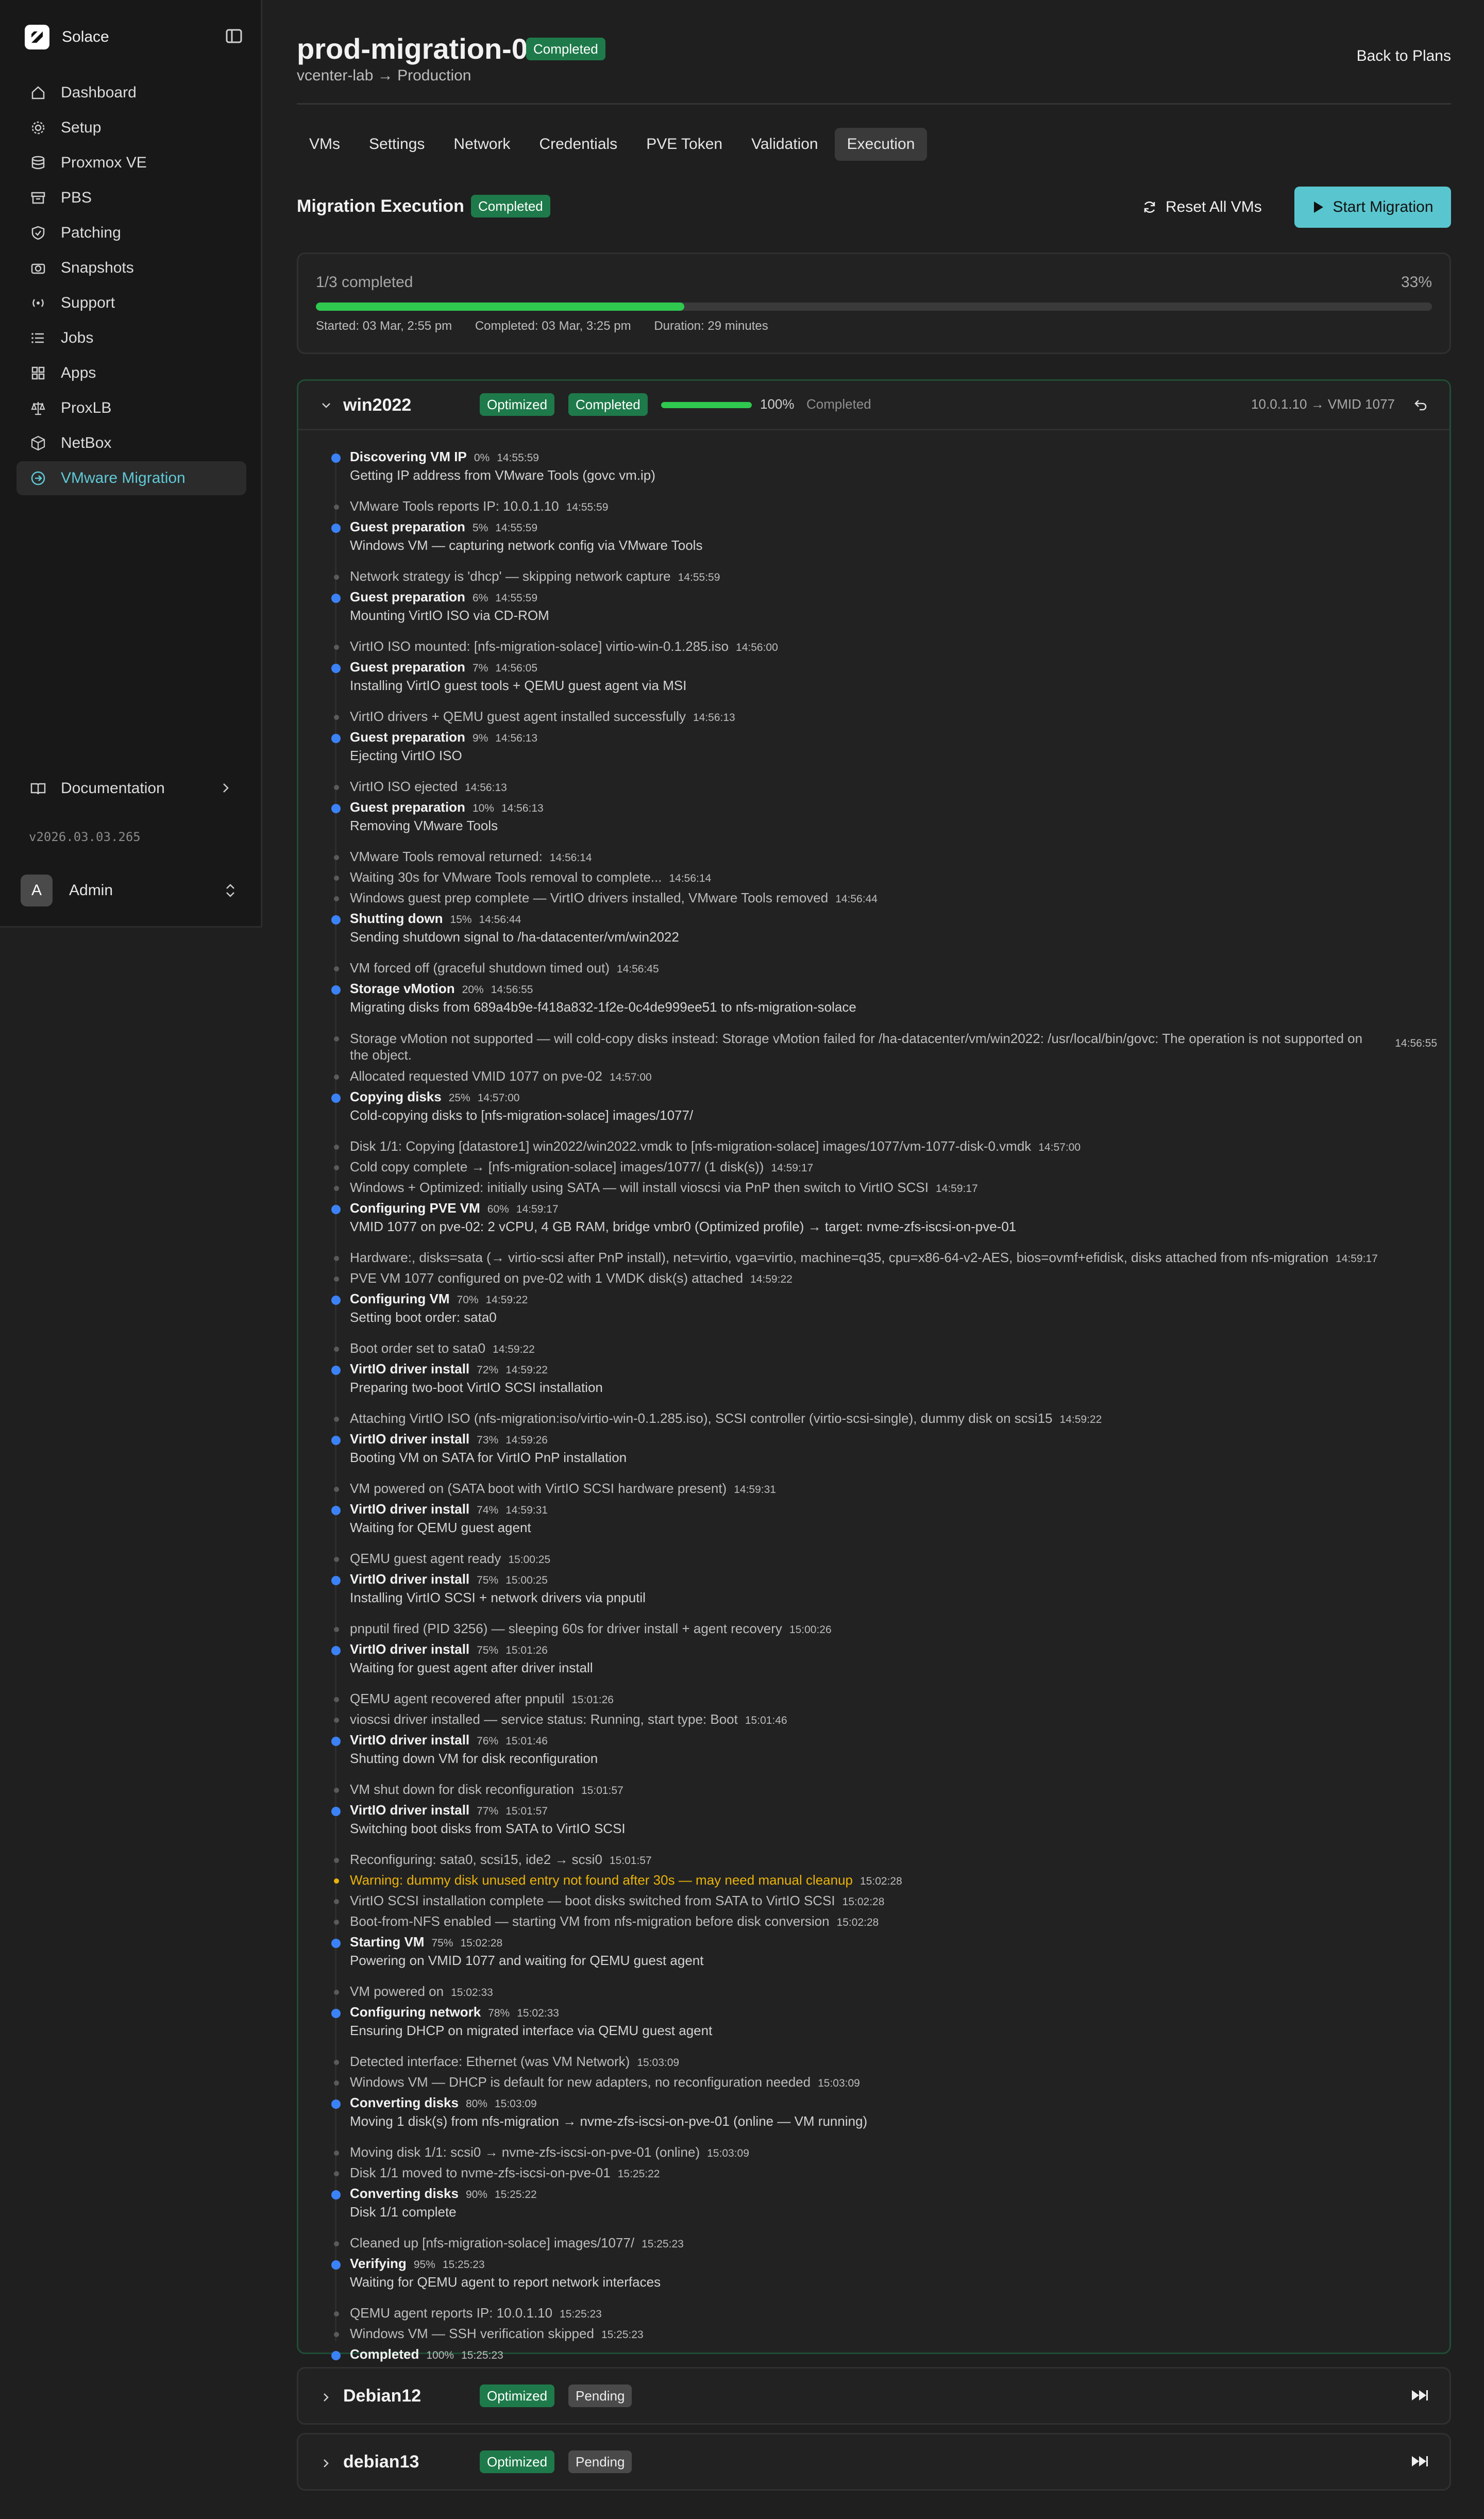 This screenshot has height=2519, width=1484. Describe the element at coordinates (131, 890) in the screenshot. I see `user-menu: A Admin` at that location.